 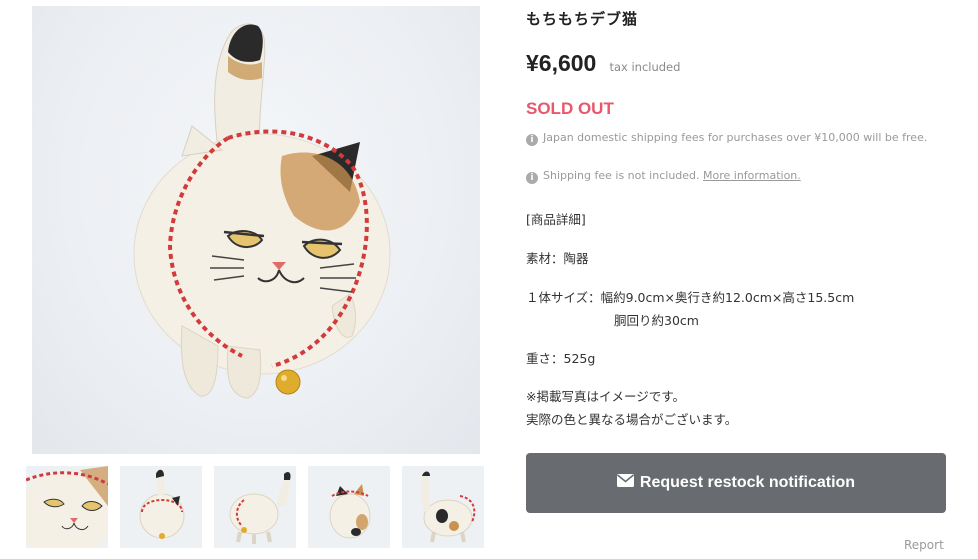 What do you see at coordinates (924, 545) in the screenshot?
I see `report-link: Report` at bounding box center [924, 545].